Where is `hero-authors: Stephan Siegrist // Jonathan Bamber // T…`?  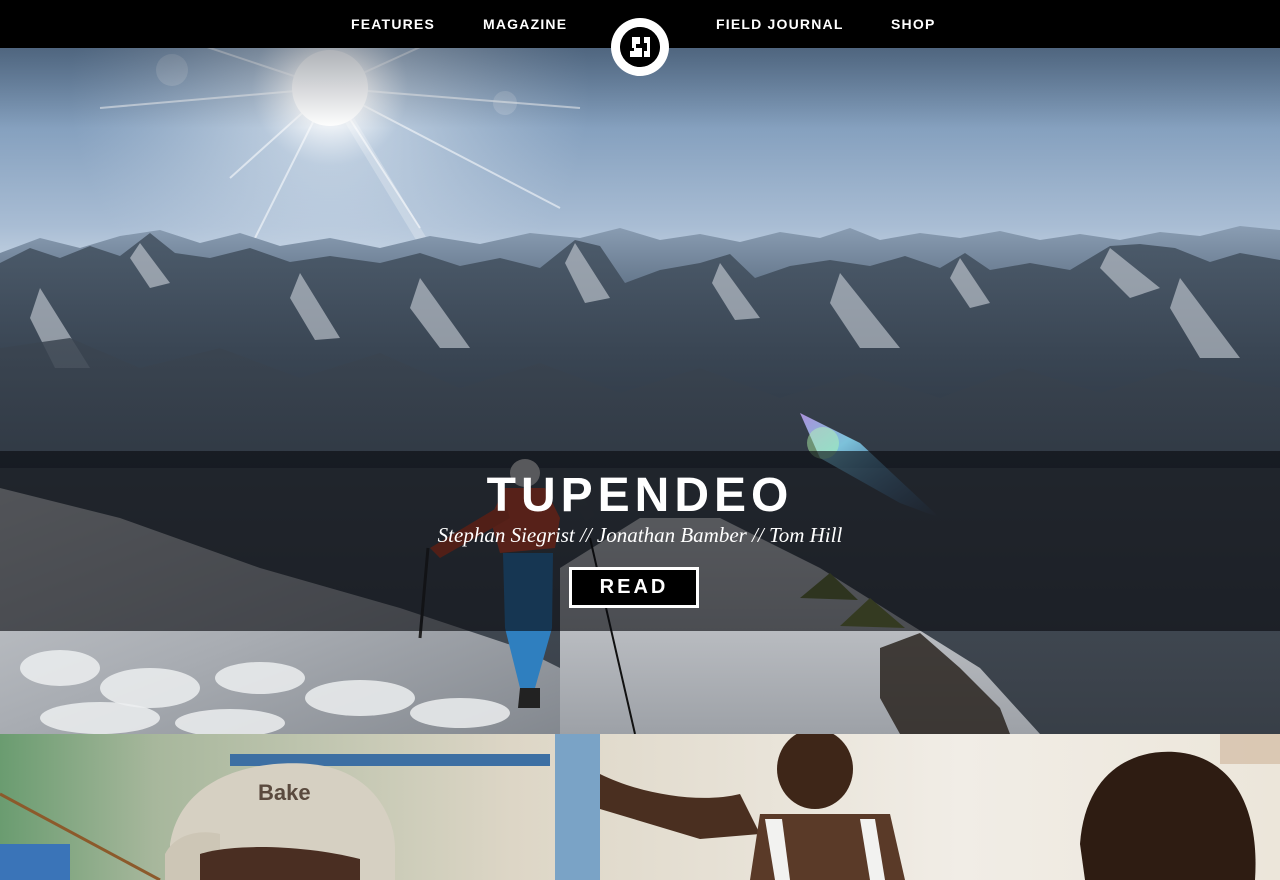 hero-authors: Stephan Siegrist // Jonathan Bamber // T… is located at coordinates (640, 535).